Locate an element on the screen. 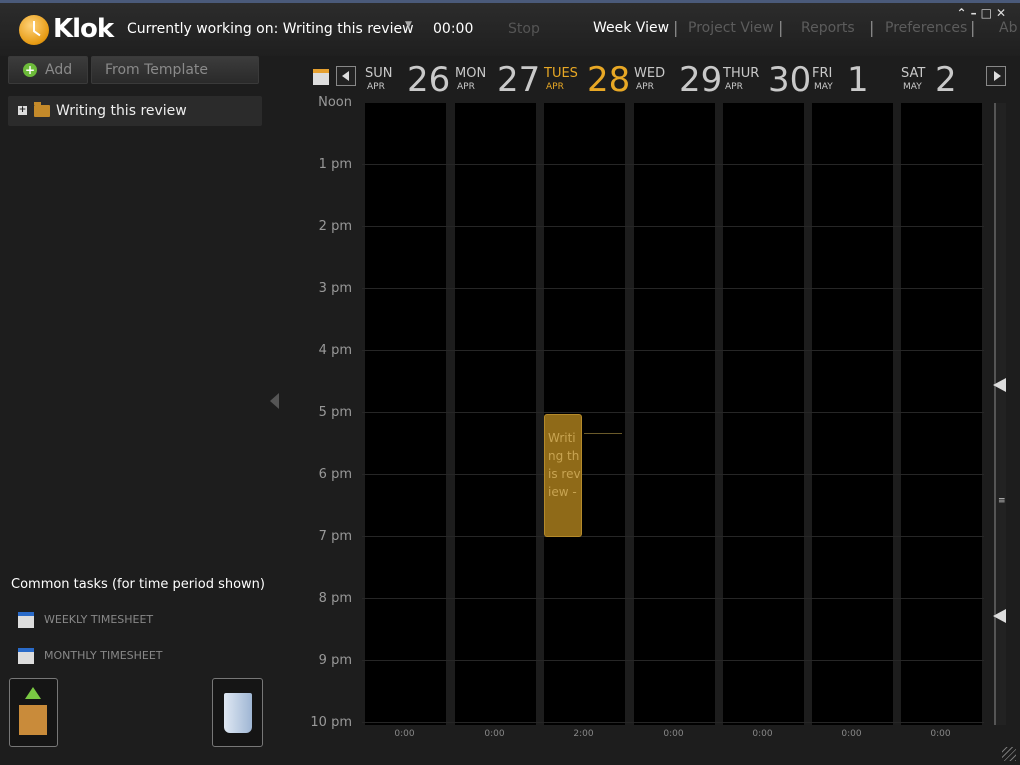 The height and width of the screenshot is (765, 1020). time-label: 5 pm is located at coordinates (335, 412).